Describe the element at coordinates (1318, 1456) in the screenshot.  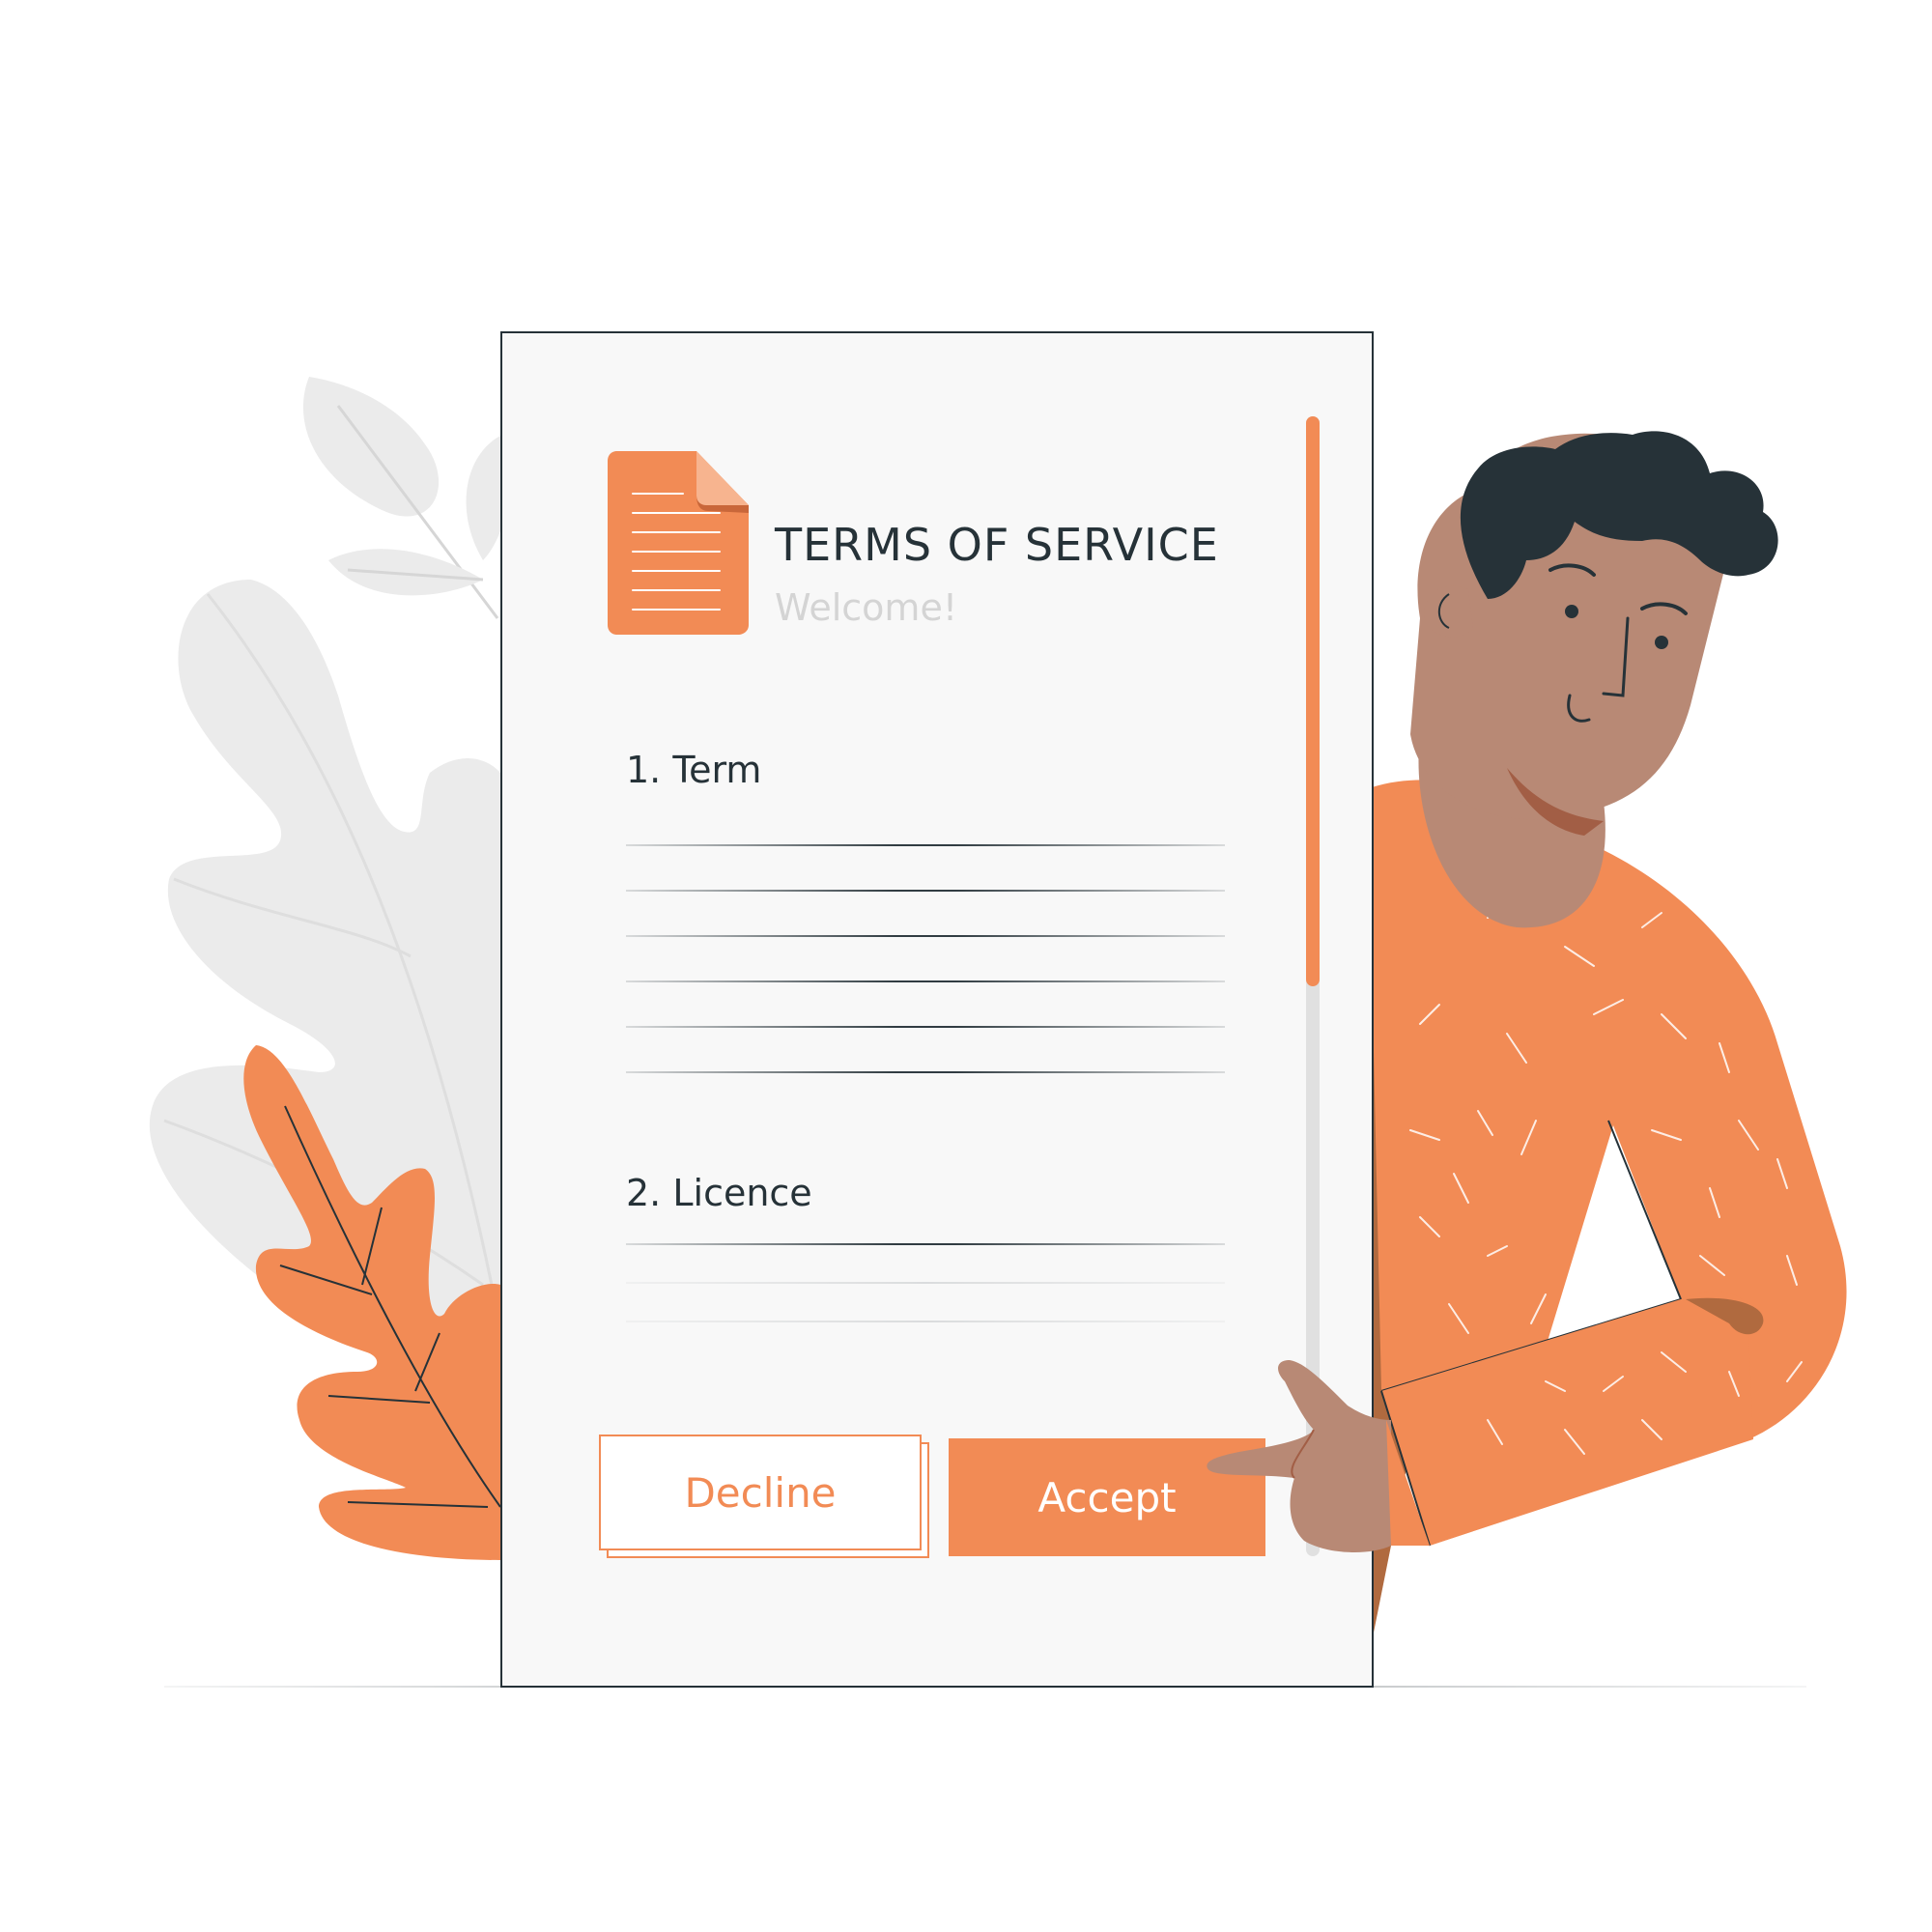
I see `pointing-hand-icon` at that location.